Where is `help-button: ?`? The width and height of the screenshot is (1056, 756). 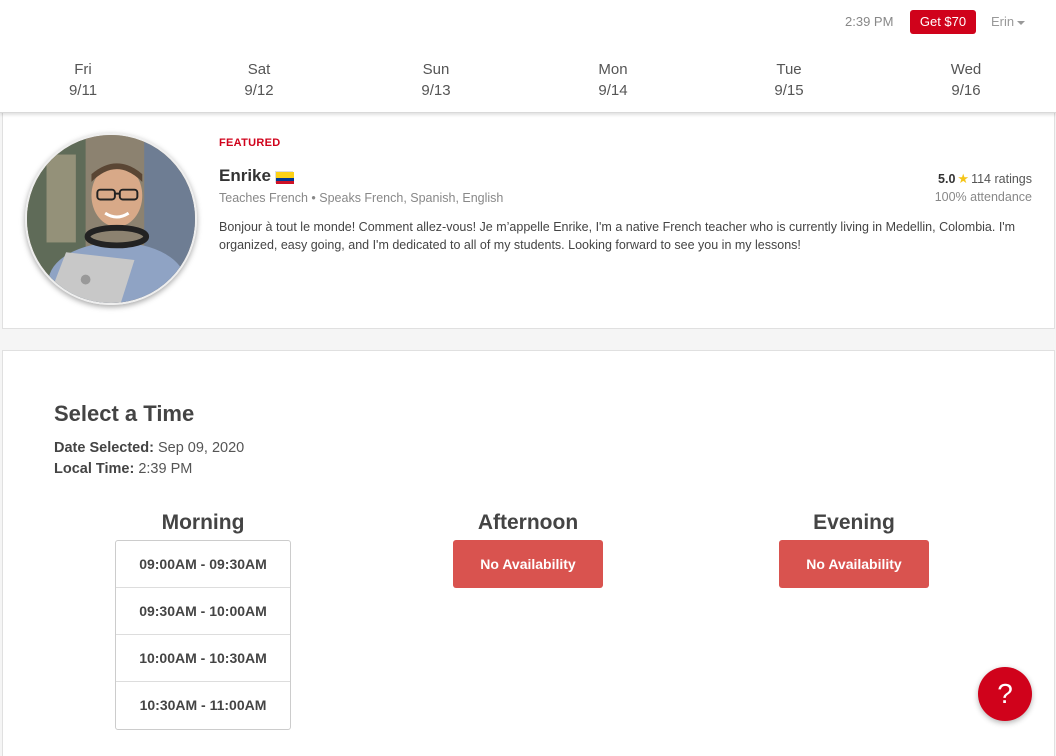
help-button: ? is located at coordinates (1005, 694).